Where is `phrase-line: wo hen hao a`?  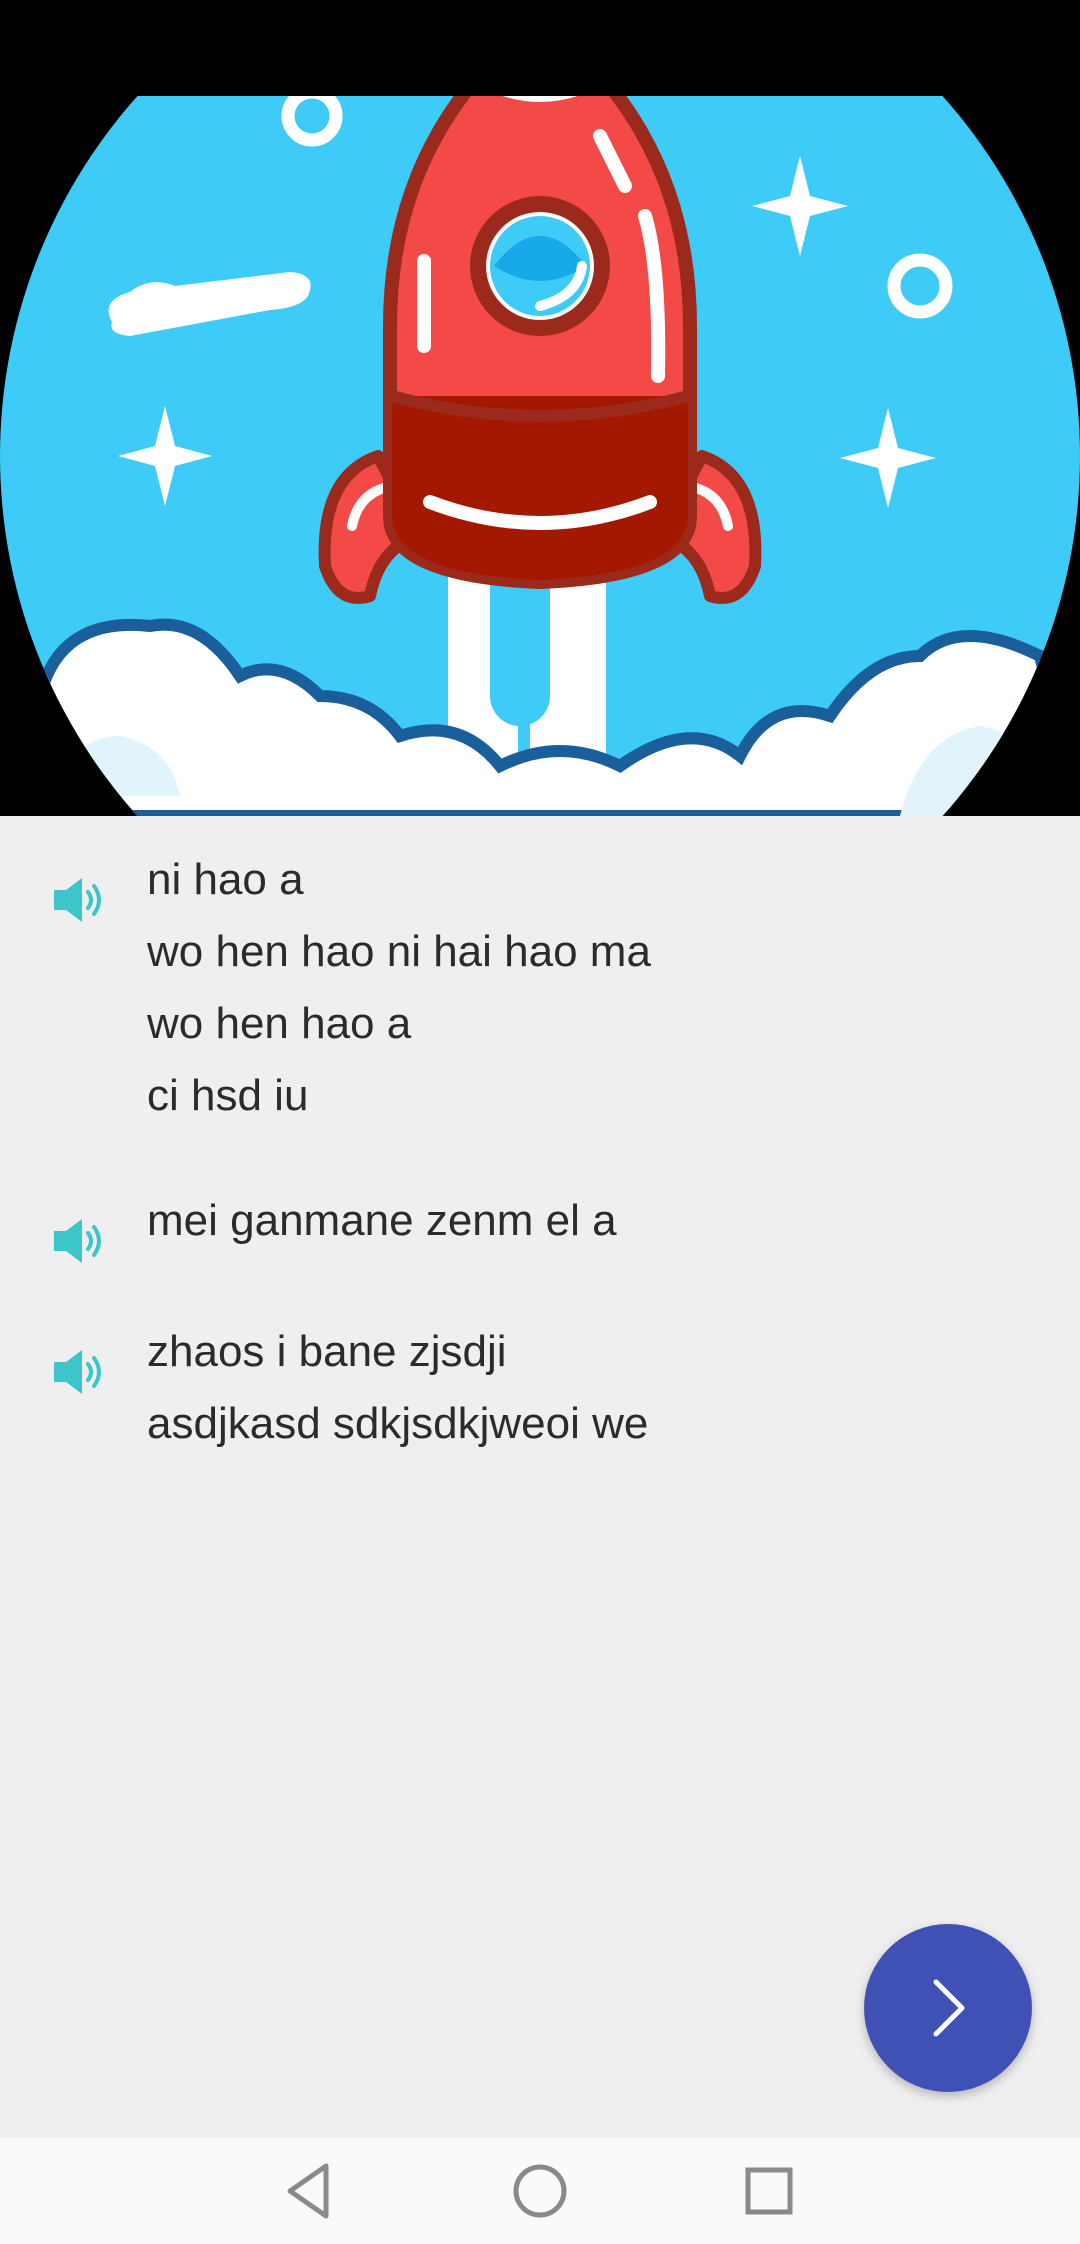 phrase-line: wo hen hao a is located at coordinates (279, 1023).